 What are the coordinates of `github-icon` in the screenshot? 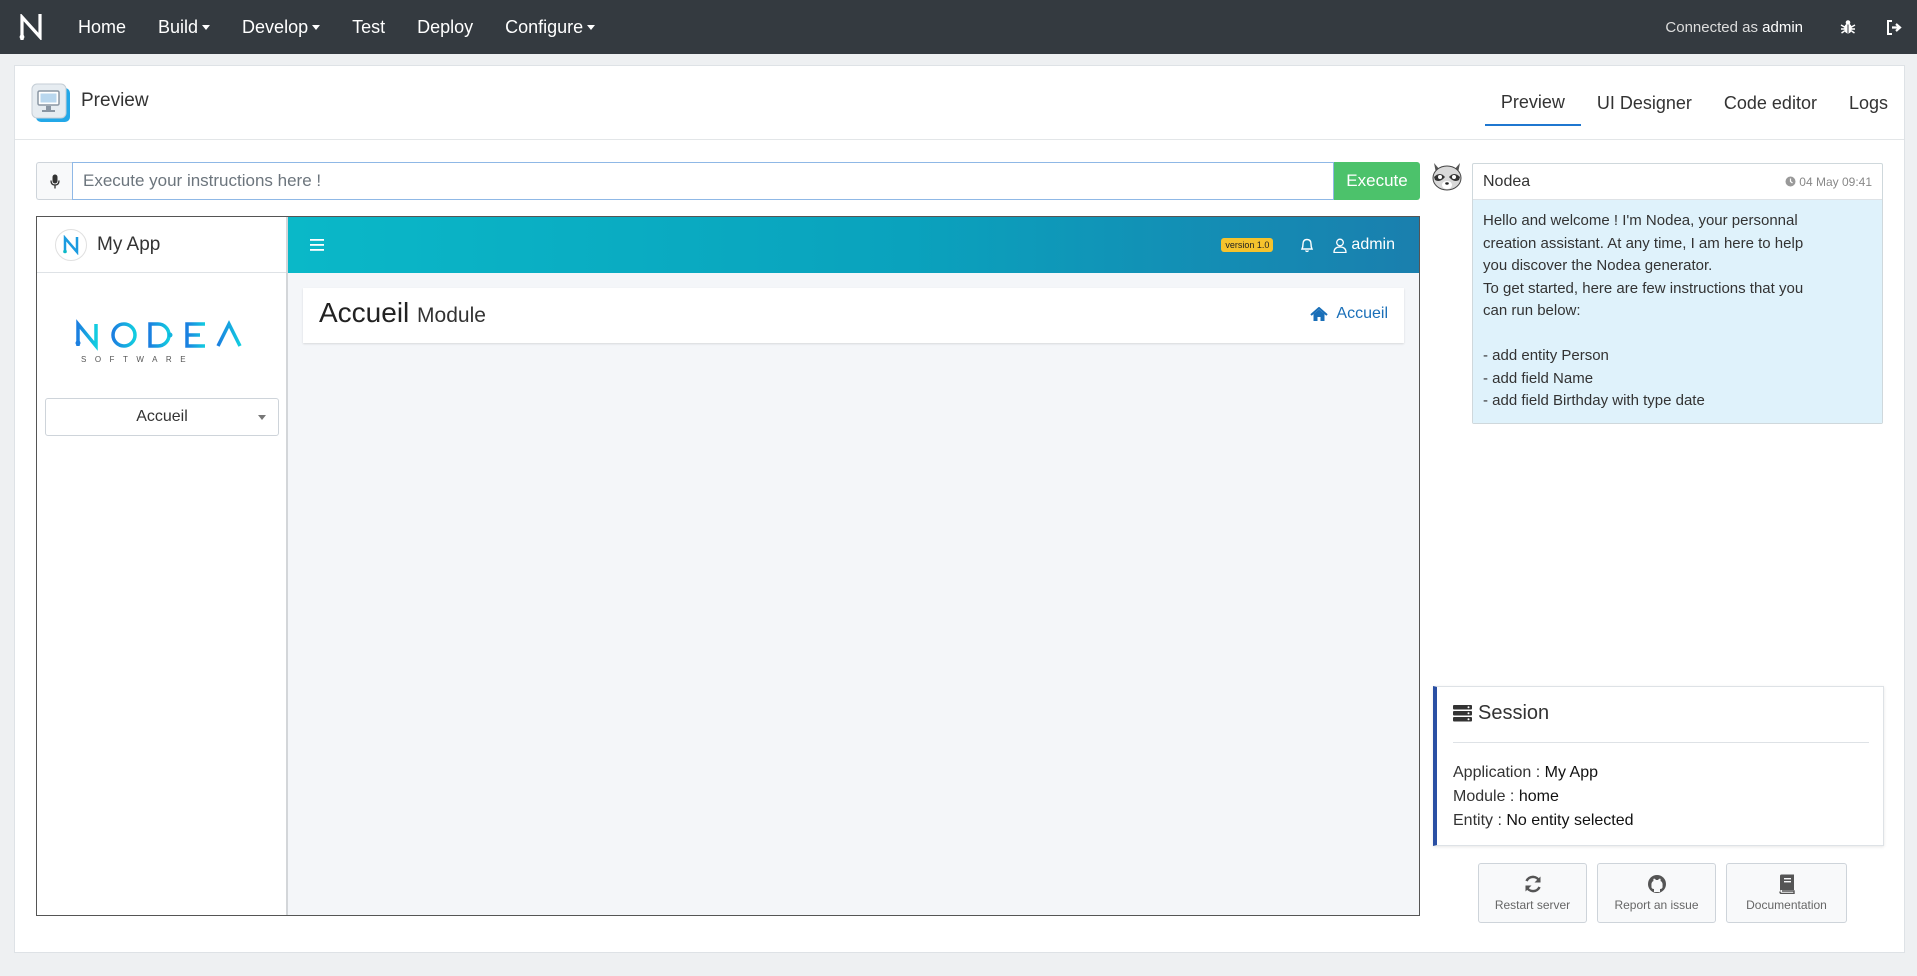 It's located at (1656, 884).